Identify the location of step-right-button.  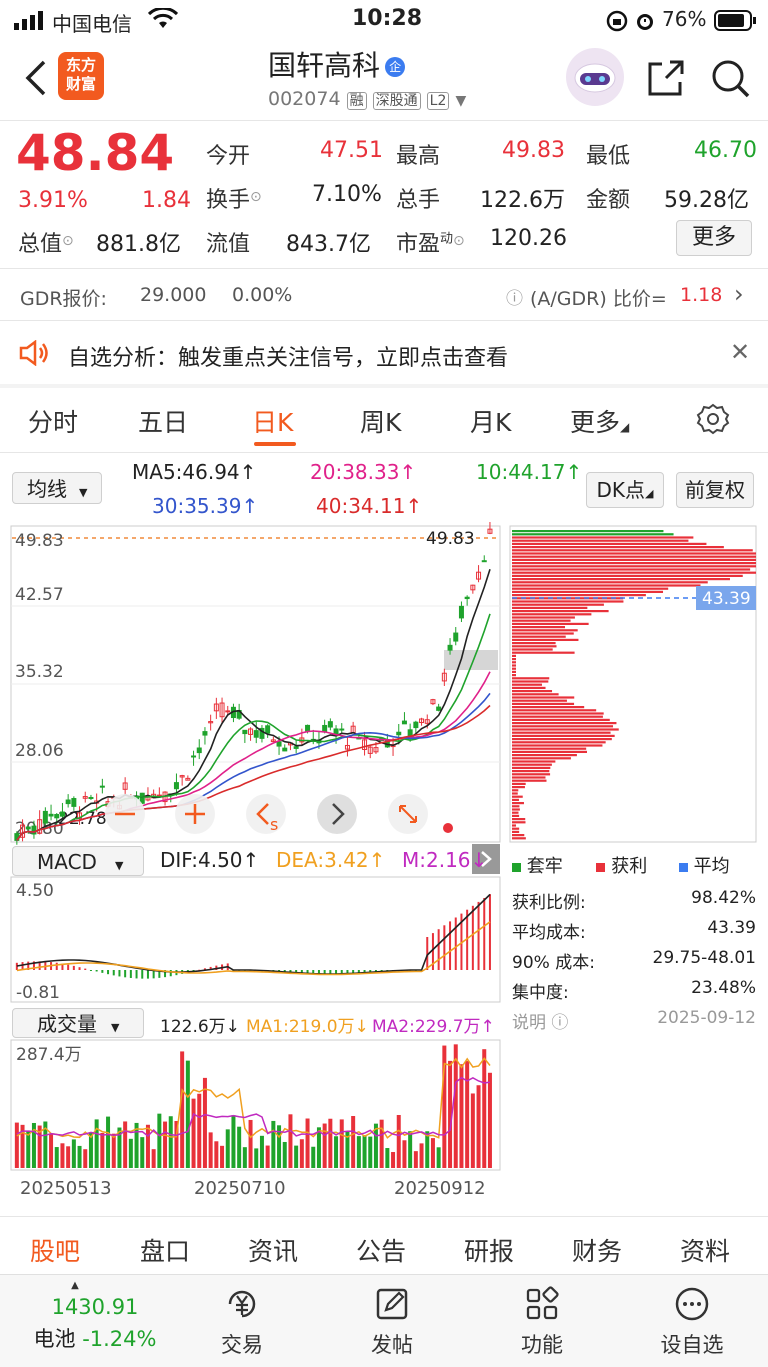
(337, 814).